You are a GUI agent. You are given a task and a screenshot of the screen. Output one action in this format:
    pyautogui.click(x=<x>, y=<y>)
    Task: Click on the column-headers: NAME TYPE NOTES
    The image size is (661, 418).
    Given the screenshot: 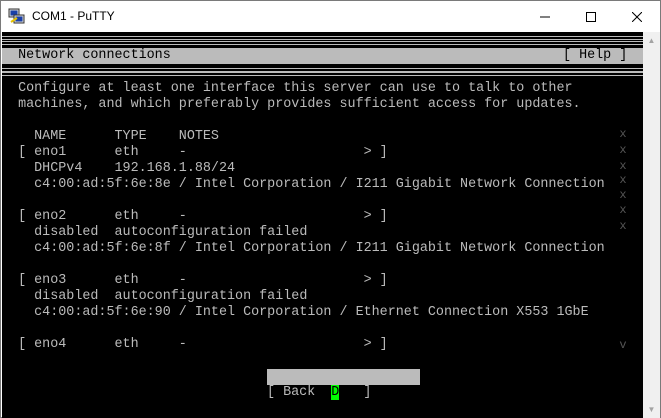 What is the action you would take?
    pyautogui.click(x=110, y=136)
    